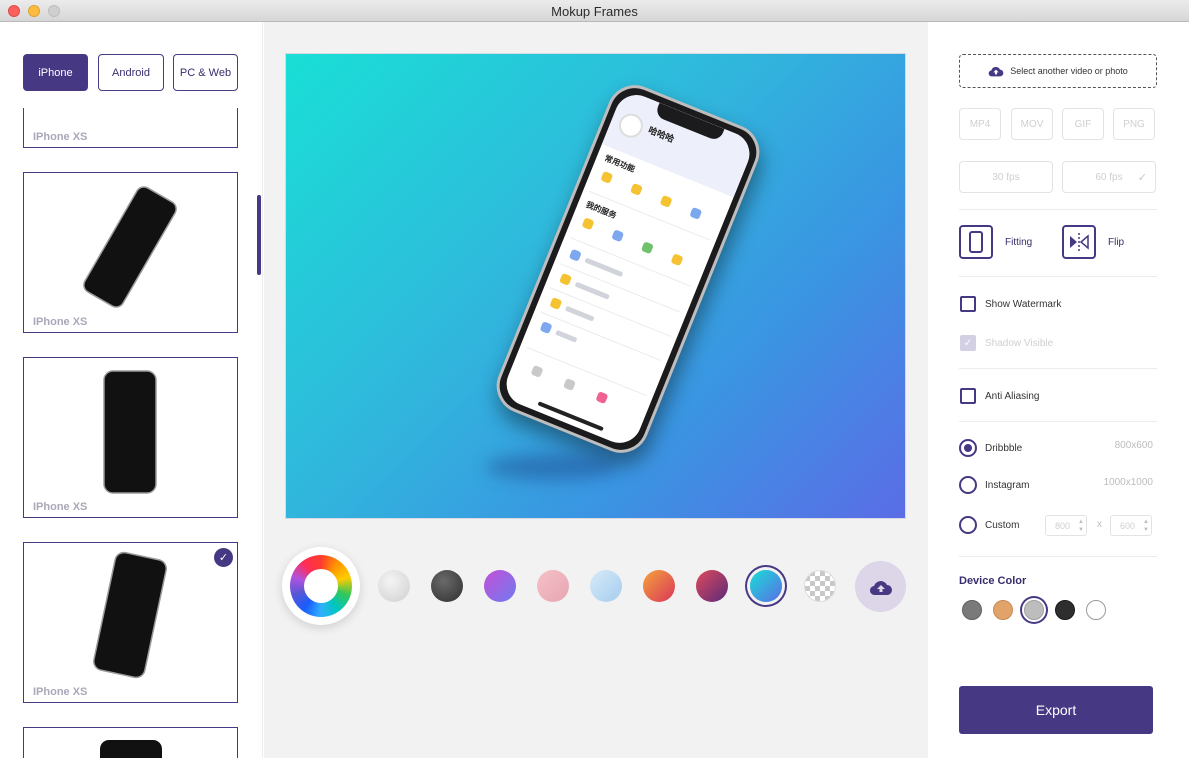  Describe the element at coordinates (587, 371) in the screenshot. I see `app-divider` at that location.